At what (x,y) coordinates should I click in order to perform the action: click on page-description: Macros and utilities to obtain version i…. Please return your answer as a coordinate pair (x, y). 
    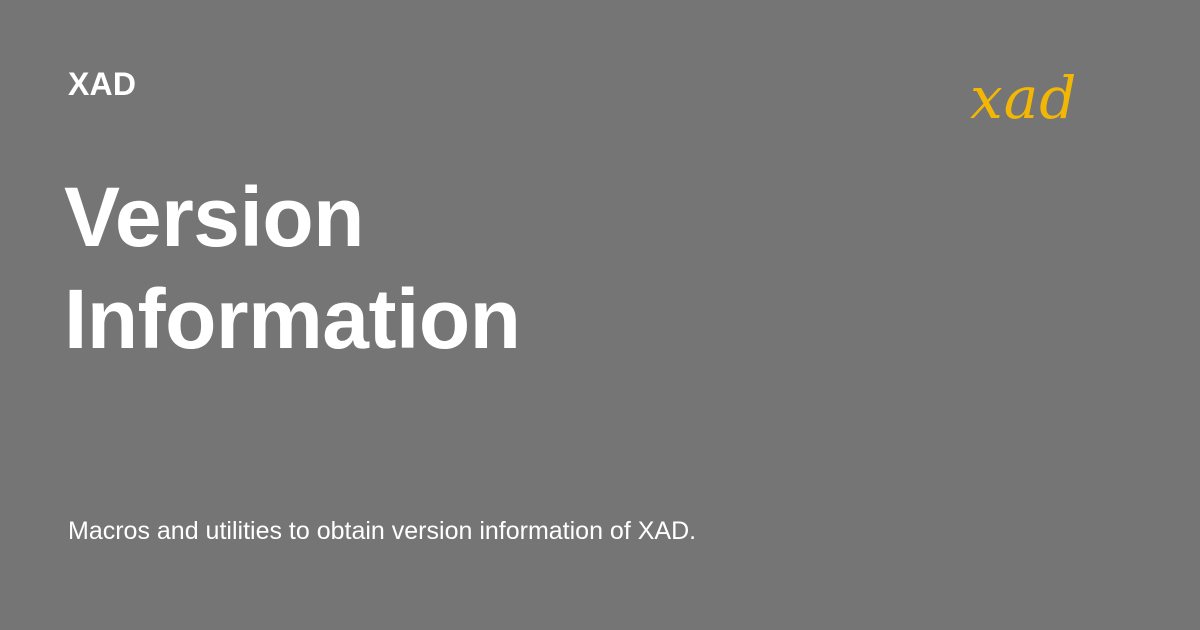
    Looking at the image, I should click on (382, 531).